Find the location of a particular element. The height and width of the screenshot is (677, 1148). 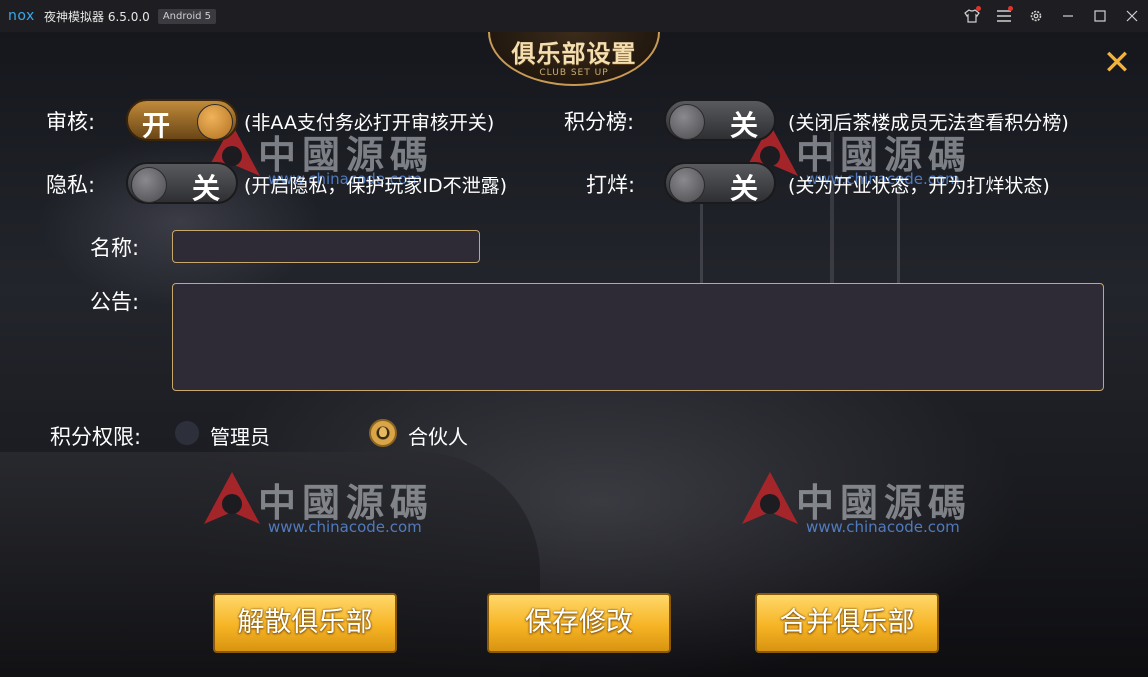

close-button: ✕ is located at coordinates (1117, 64).